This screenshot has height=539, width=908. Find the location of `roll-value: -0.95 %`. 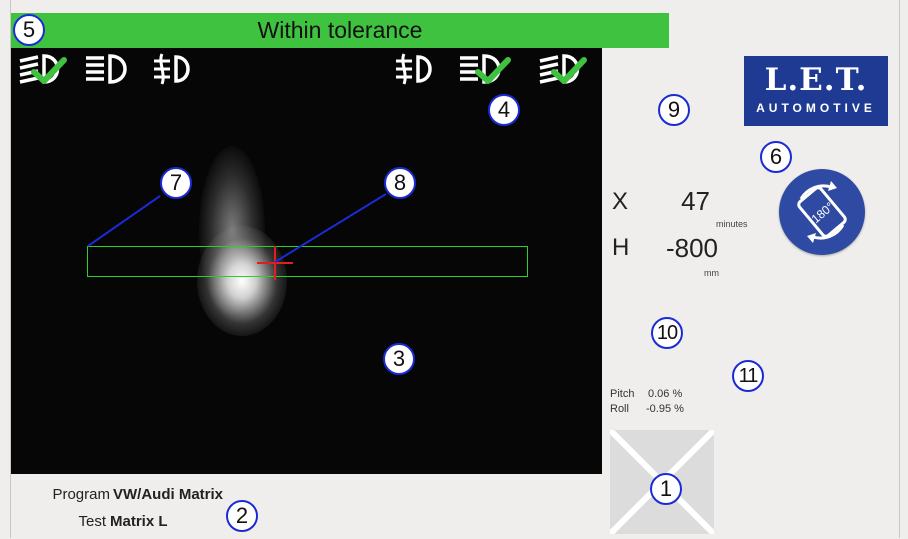

roll-value: -0.95 % is located at coordinates (665, 409).